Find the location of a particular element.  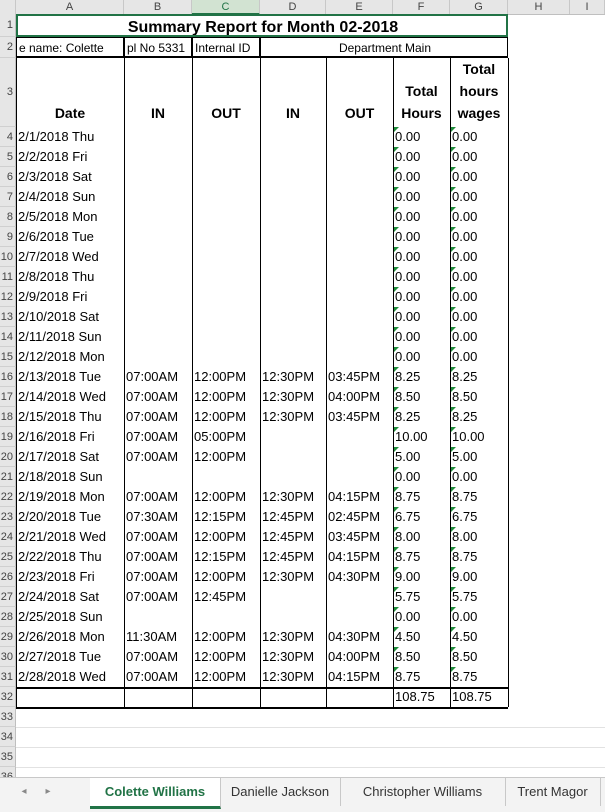

row-header-18: 18 is located at coordinates (8, 417).